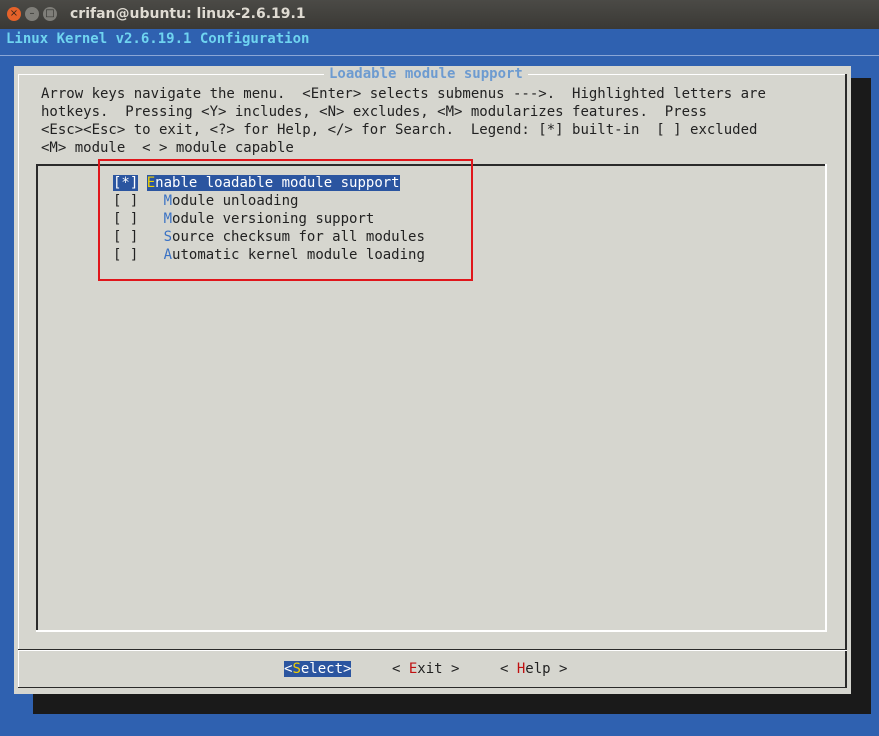 The height and width of the screenshot is (736, 879). I want to click on backtitle-divider, so click(439, 55).